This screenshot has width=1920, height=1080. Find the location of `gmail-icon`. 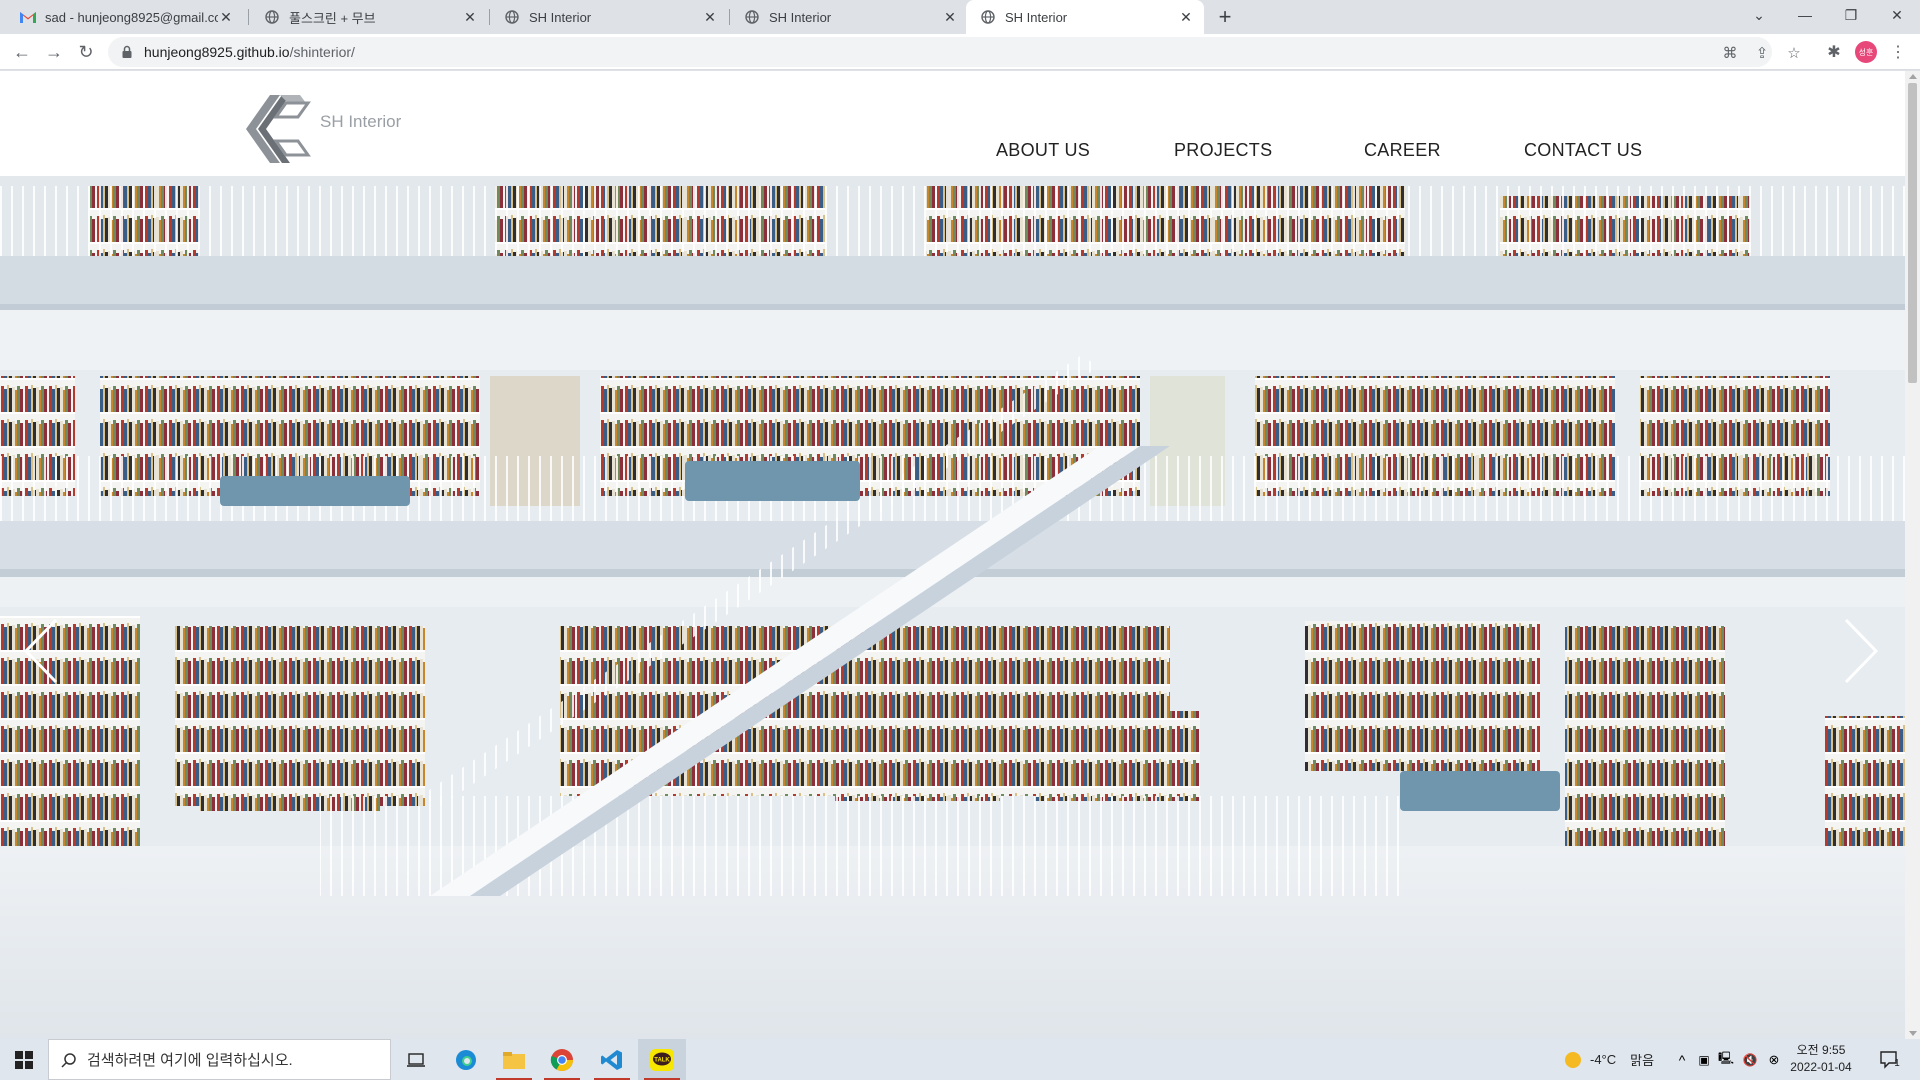

gmail-icon is located at coordinates (28, 17).